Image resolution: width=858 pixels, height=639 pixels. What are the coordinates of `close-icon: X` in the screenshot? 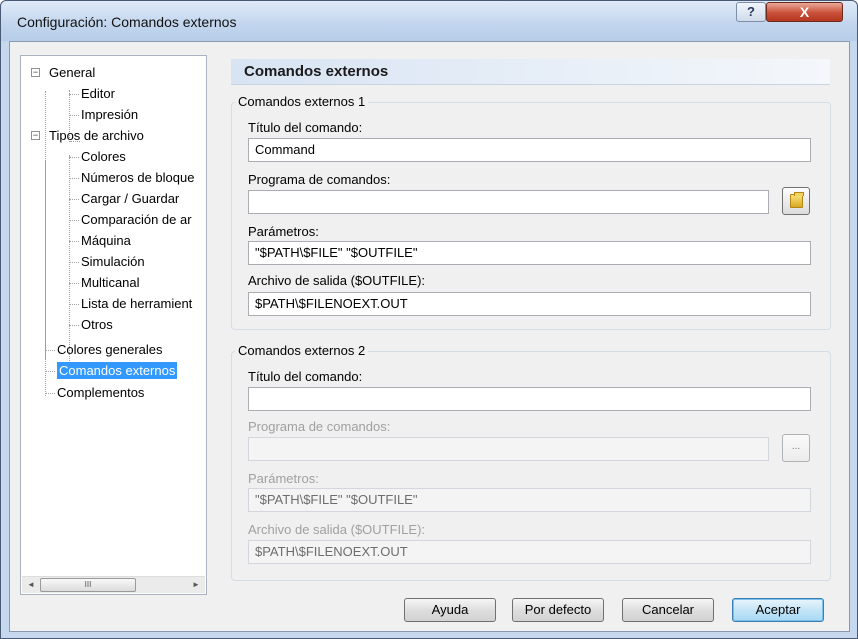 It's located at (804, 12).